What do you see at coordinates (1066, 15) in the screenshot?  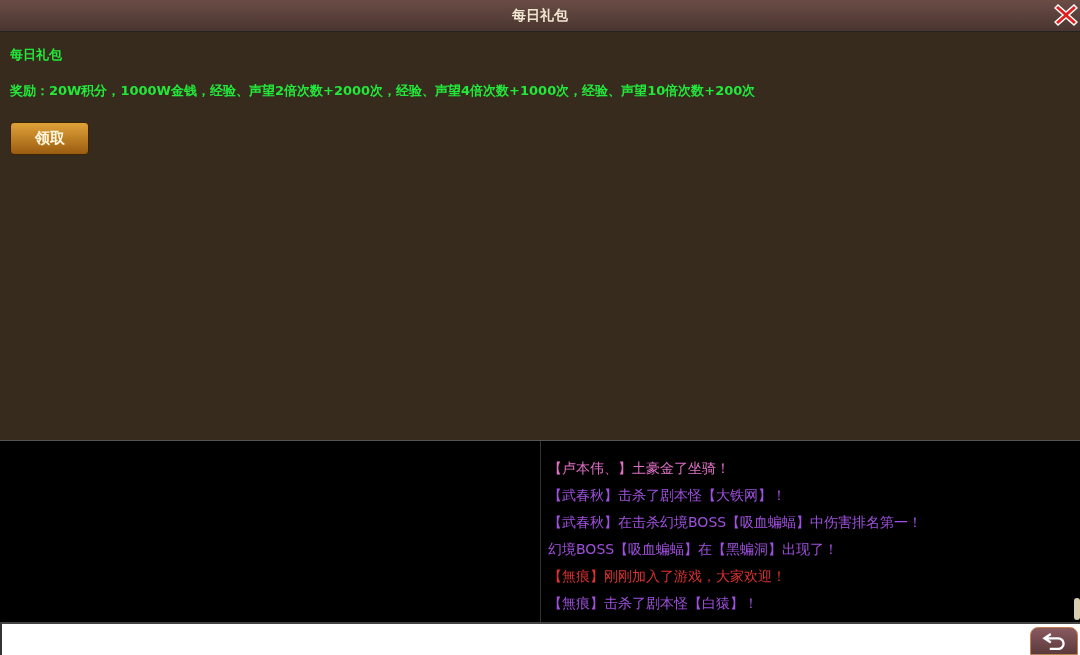 I see `close-button` at bounding box center [1066, 15].